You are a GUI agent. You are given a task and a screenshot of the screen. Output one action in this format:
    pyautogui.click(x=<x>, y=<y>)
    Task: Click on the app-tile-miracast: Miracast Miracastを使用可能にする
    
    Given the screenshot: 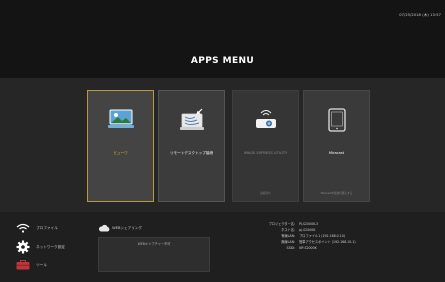 What is the action you would take?
    pyautogui.click(x=336, y=146)
    